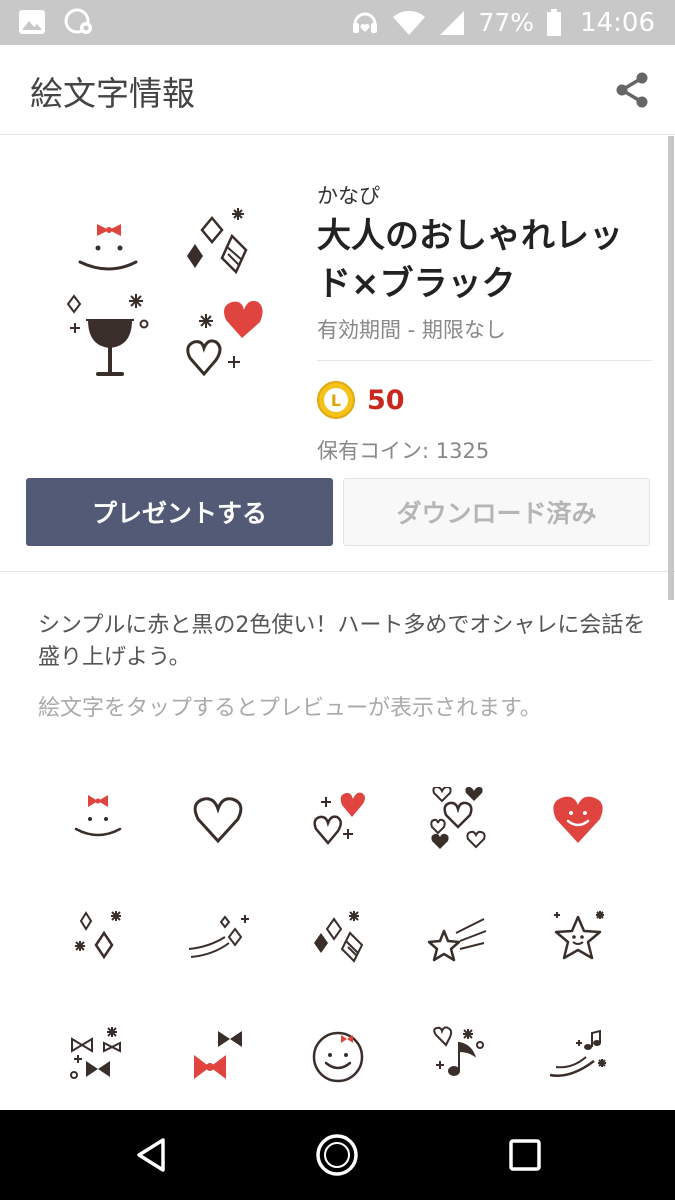 The width and height of the screenshot is (675, 1200). What do you see at coordinates (218, 819) in the screenshot?
I see `heart-outline-emoji` at bounding box center [218, 819].